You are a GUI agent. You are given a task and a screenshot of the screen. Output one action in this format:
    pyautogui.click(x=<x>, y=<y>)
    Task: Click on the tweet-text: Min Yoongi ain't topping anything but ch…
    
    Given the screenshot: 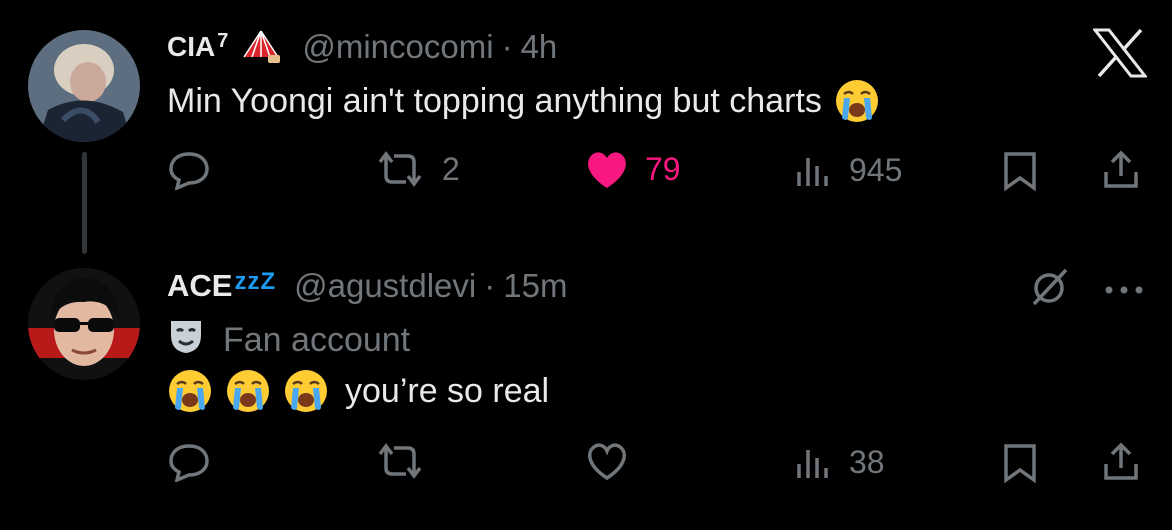 What is the action you would take?
    pyautogui.click(x=494, y=100)
    